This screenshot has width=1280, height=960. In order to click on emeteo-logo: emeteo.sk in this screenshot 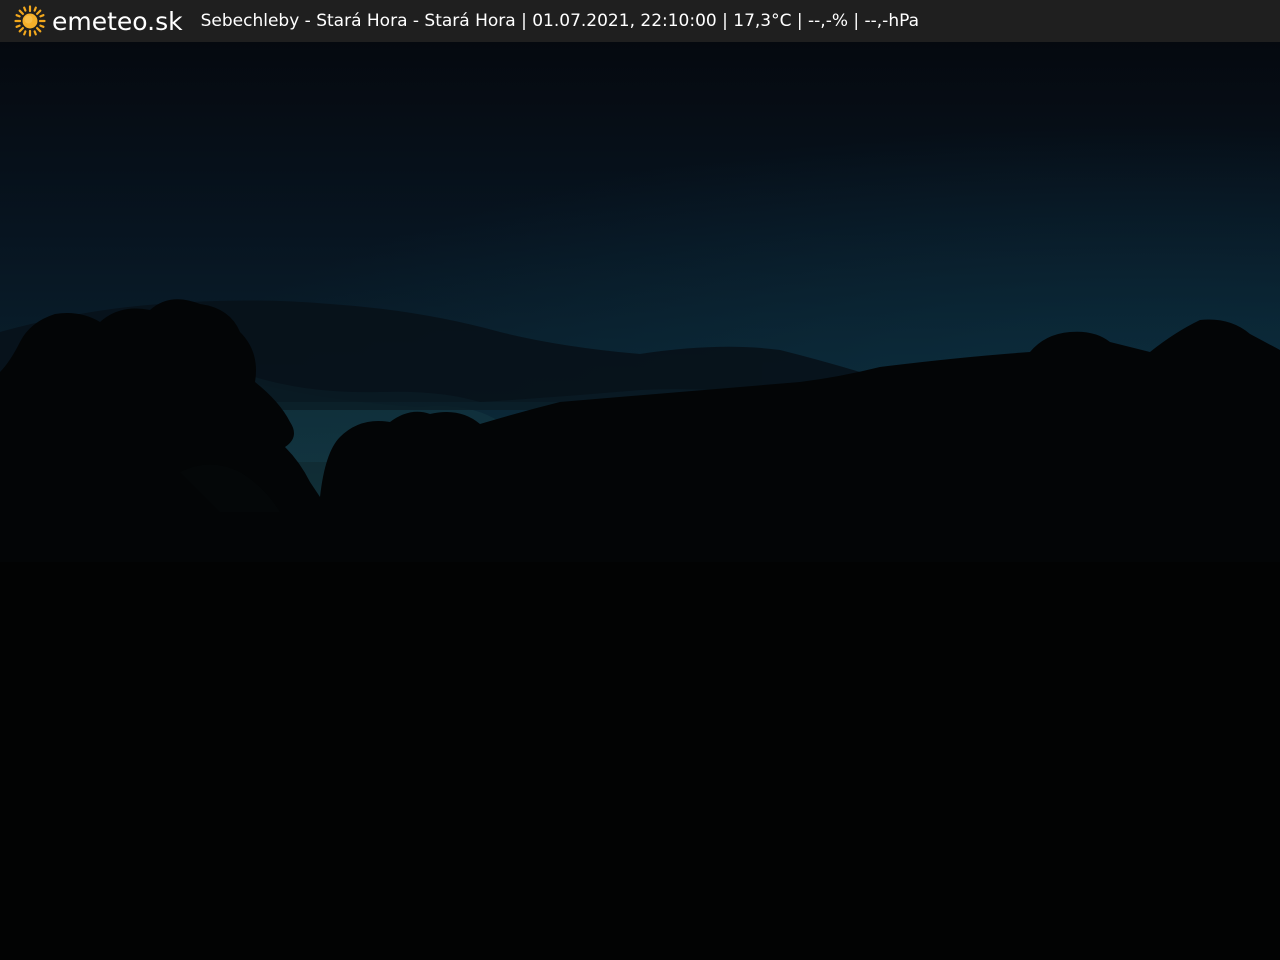, I will do `click(98, 21)`.